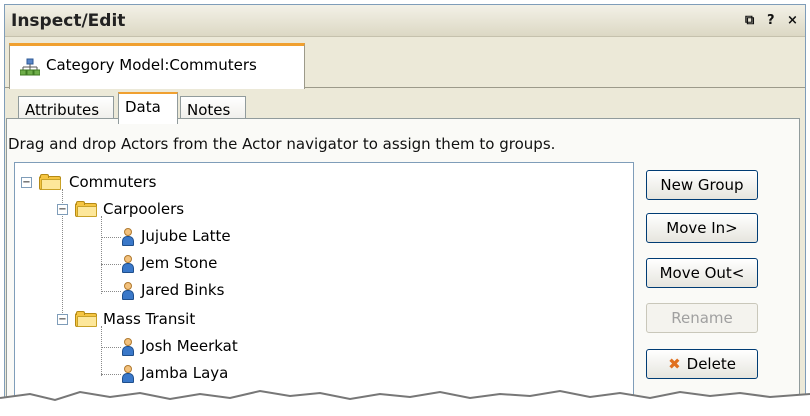 This screenshot has height=416, width=810. What do you see at coordinates (405, 21) in the screenshot?
I see `panel-titlebar: Inspect/Edit ⧉ ? ×` at bounding box center [405, 21].